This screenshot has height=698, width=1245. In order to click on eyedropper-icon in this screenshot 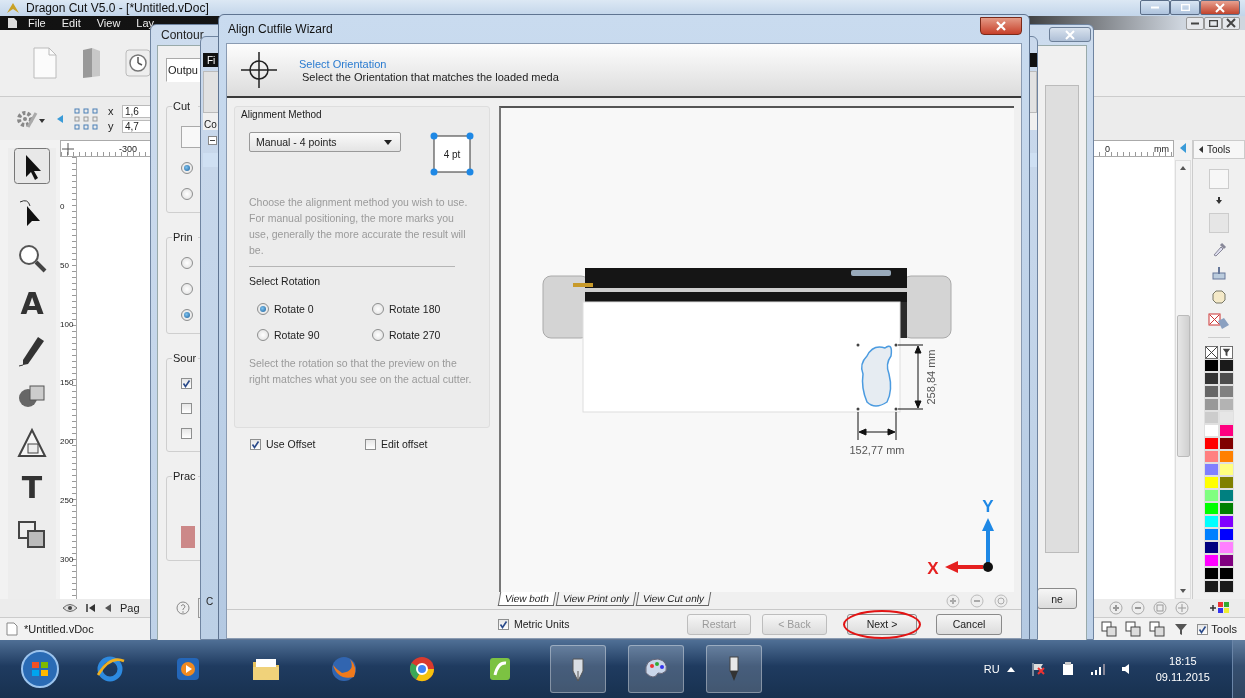, I will do `click(1219, 249)`.